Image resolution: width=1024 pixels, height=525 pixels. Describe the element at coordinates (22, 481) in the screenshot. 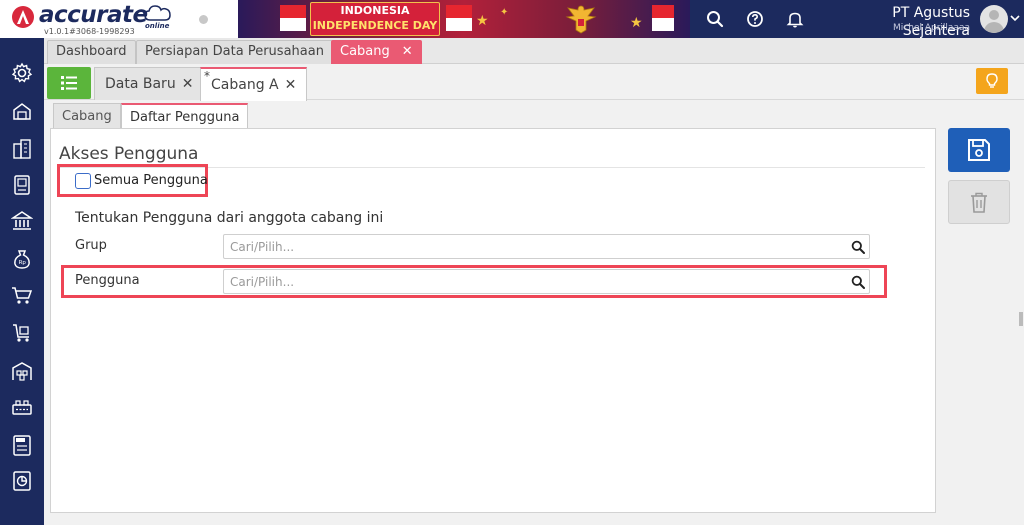

I see `report-icon` at that location.